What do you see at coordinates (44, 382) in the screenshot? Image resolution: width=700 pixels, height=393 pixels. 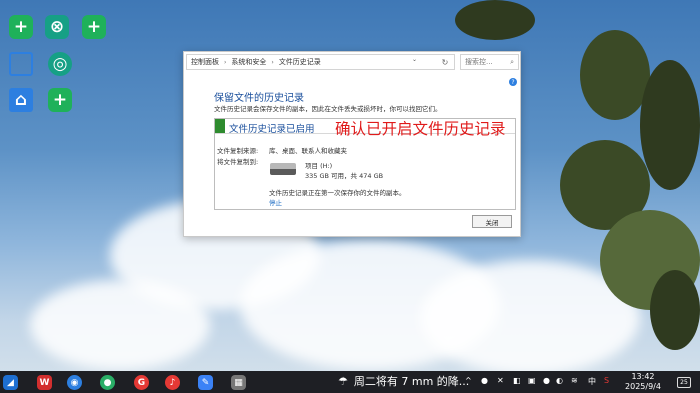 I see `wps-icon: W` at bounding box center [44, 382].